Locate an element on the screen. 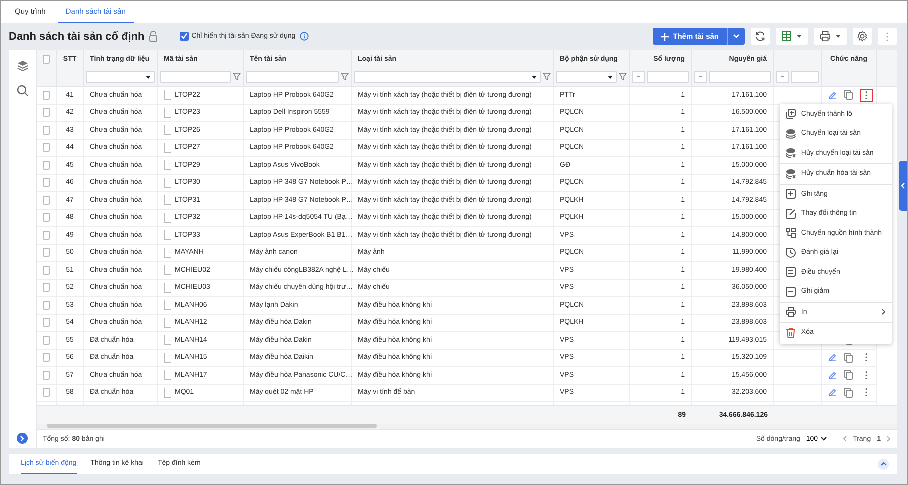  spreadsheet-export-button is located at coordinates (792, 36).